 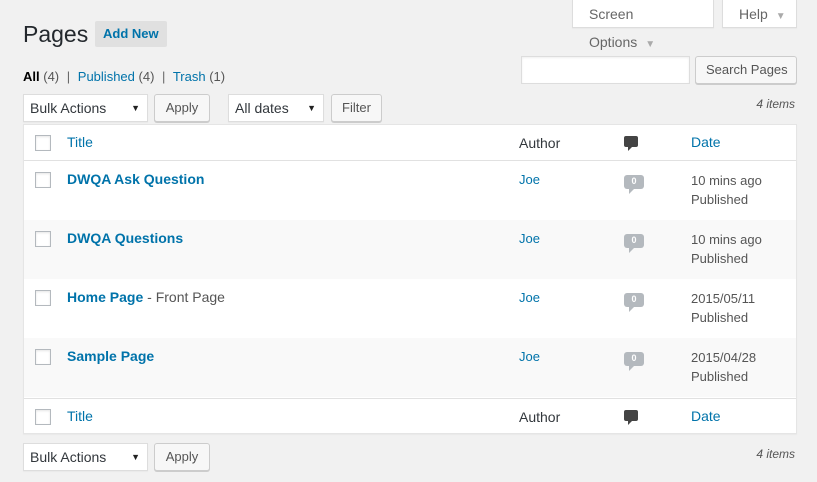 I want to click on bulk-actions-select-bottom: Bulk Actions ▼, so click(x=85, y=457).